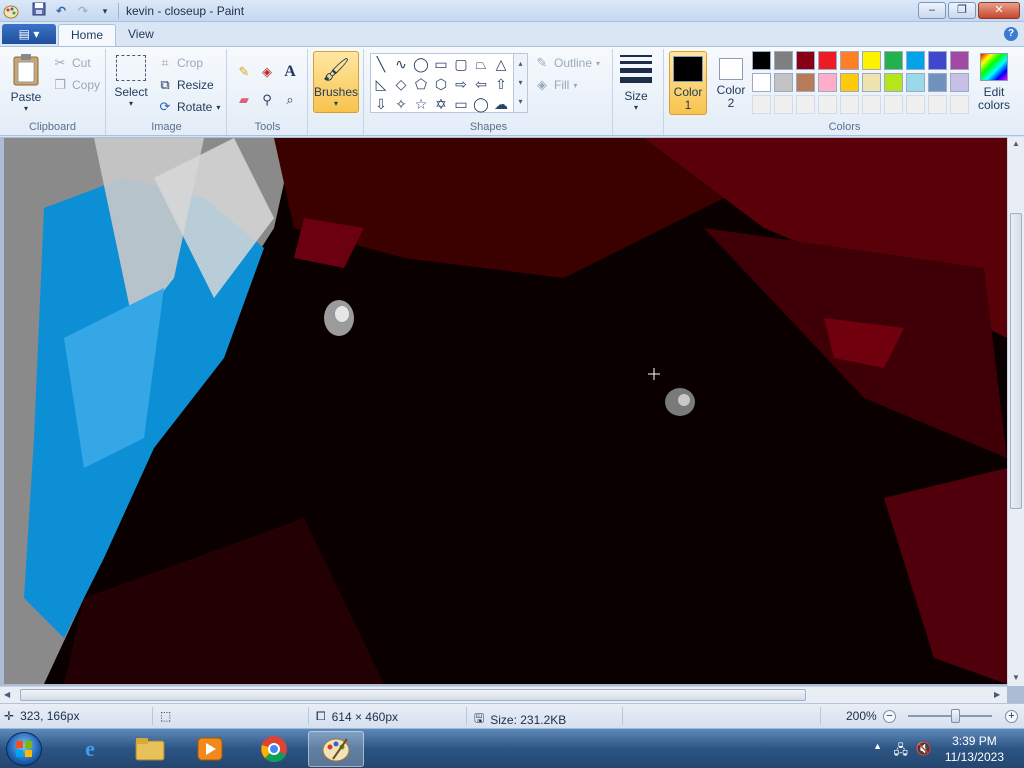 Image resolution: width=1024 pixels, height=768 pixels. I want to click on scroll-down-icon: ▼, so click(1016, 677).